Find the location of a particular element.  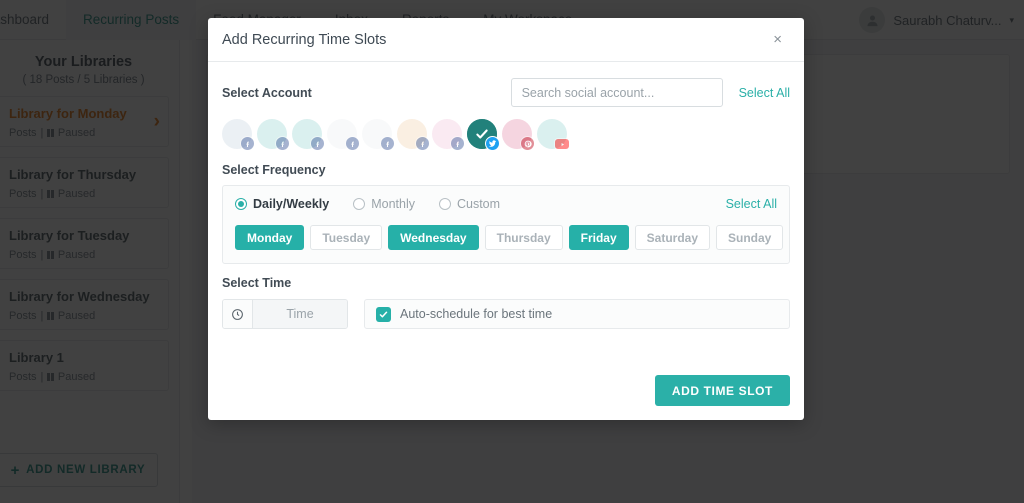

frequency-radio-daily-weekly: Daily/Weekly is located at coordinates (282, 204).